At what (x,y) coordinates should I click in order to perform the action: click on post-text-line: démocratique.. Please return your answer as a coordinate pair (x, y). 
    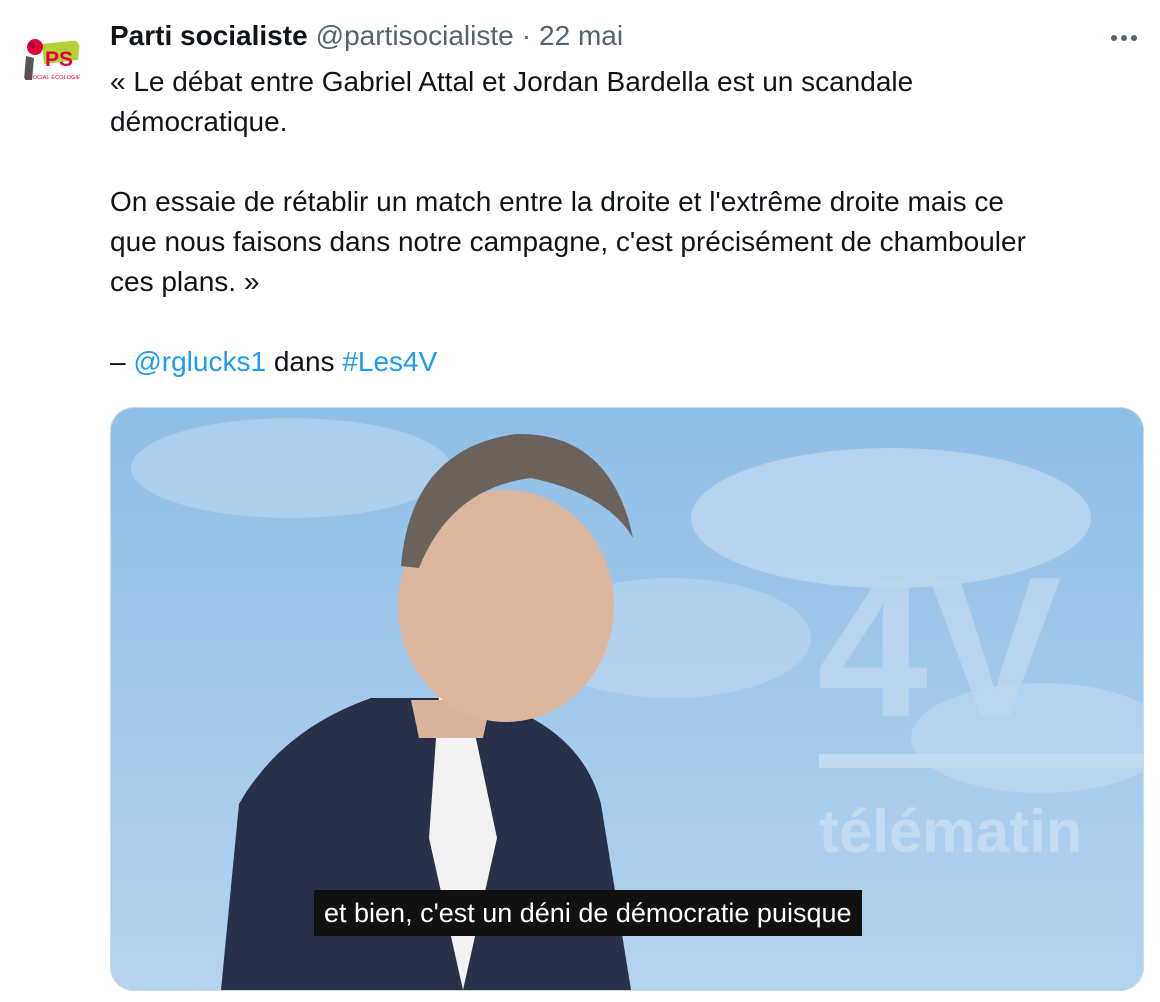
    Looking at the image, I should click on (199, 121).